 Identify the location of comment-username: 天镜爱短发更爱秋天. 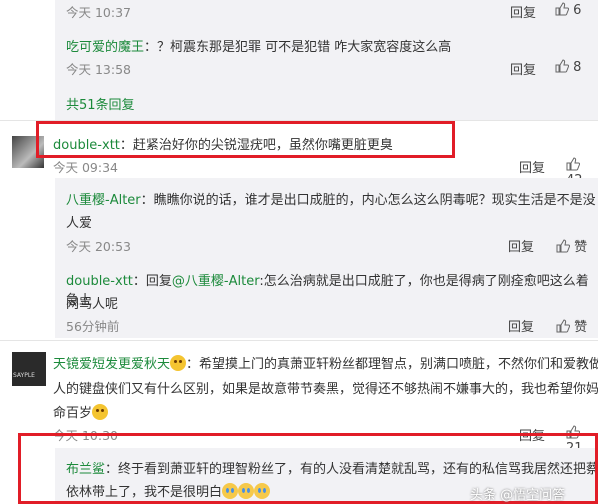
(111, 364).